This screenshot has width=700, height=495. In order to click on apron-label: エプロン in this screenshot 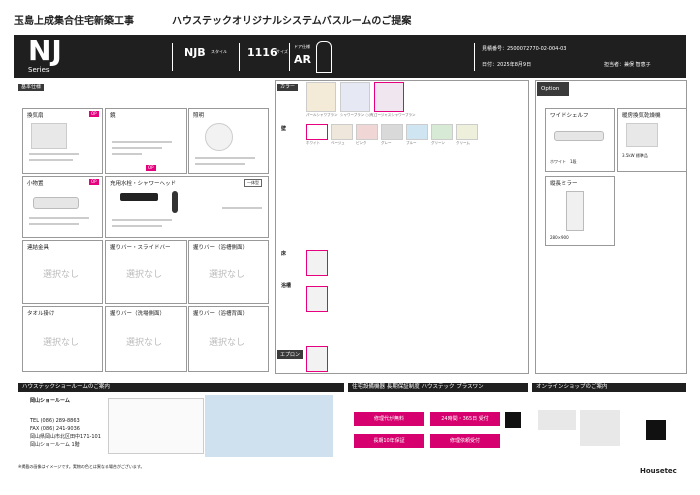, I will do `click(290, 354)`.